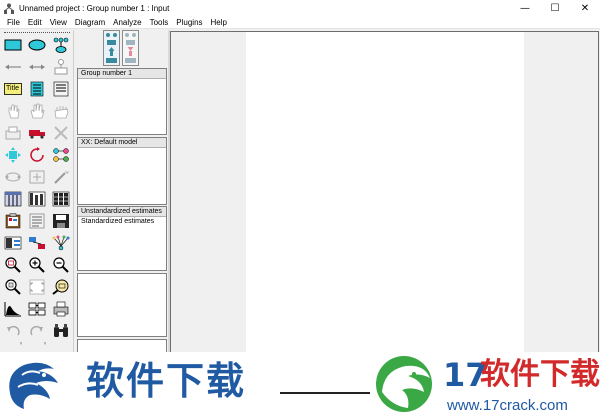 The image size is (600, 418). I want to click on groups-list: Group number 1, so click(122, 101).